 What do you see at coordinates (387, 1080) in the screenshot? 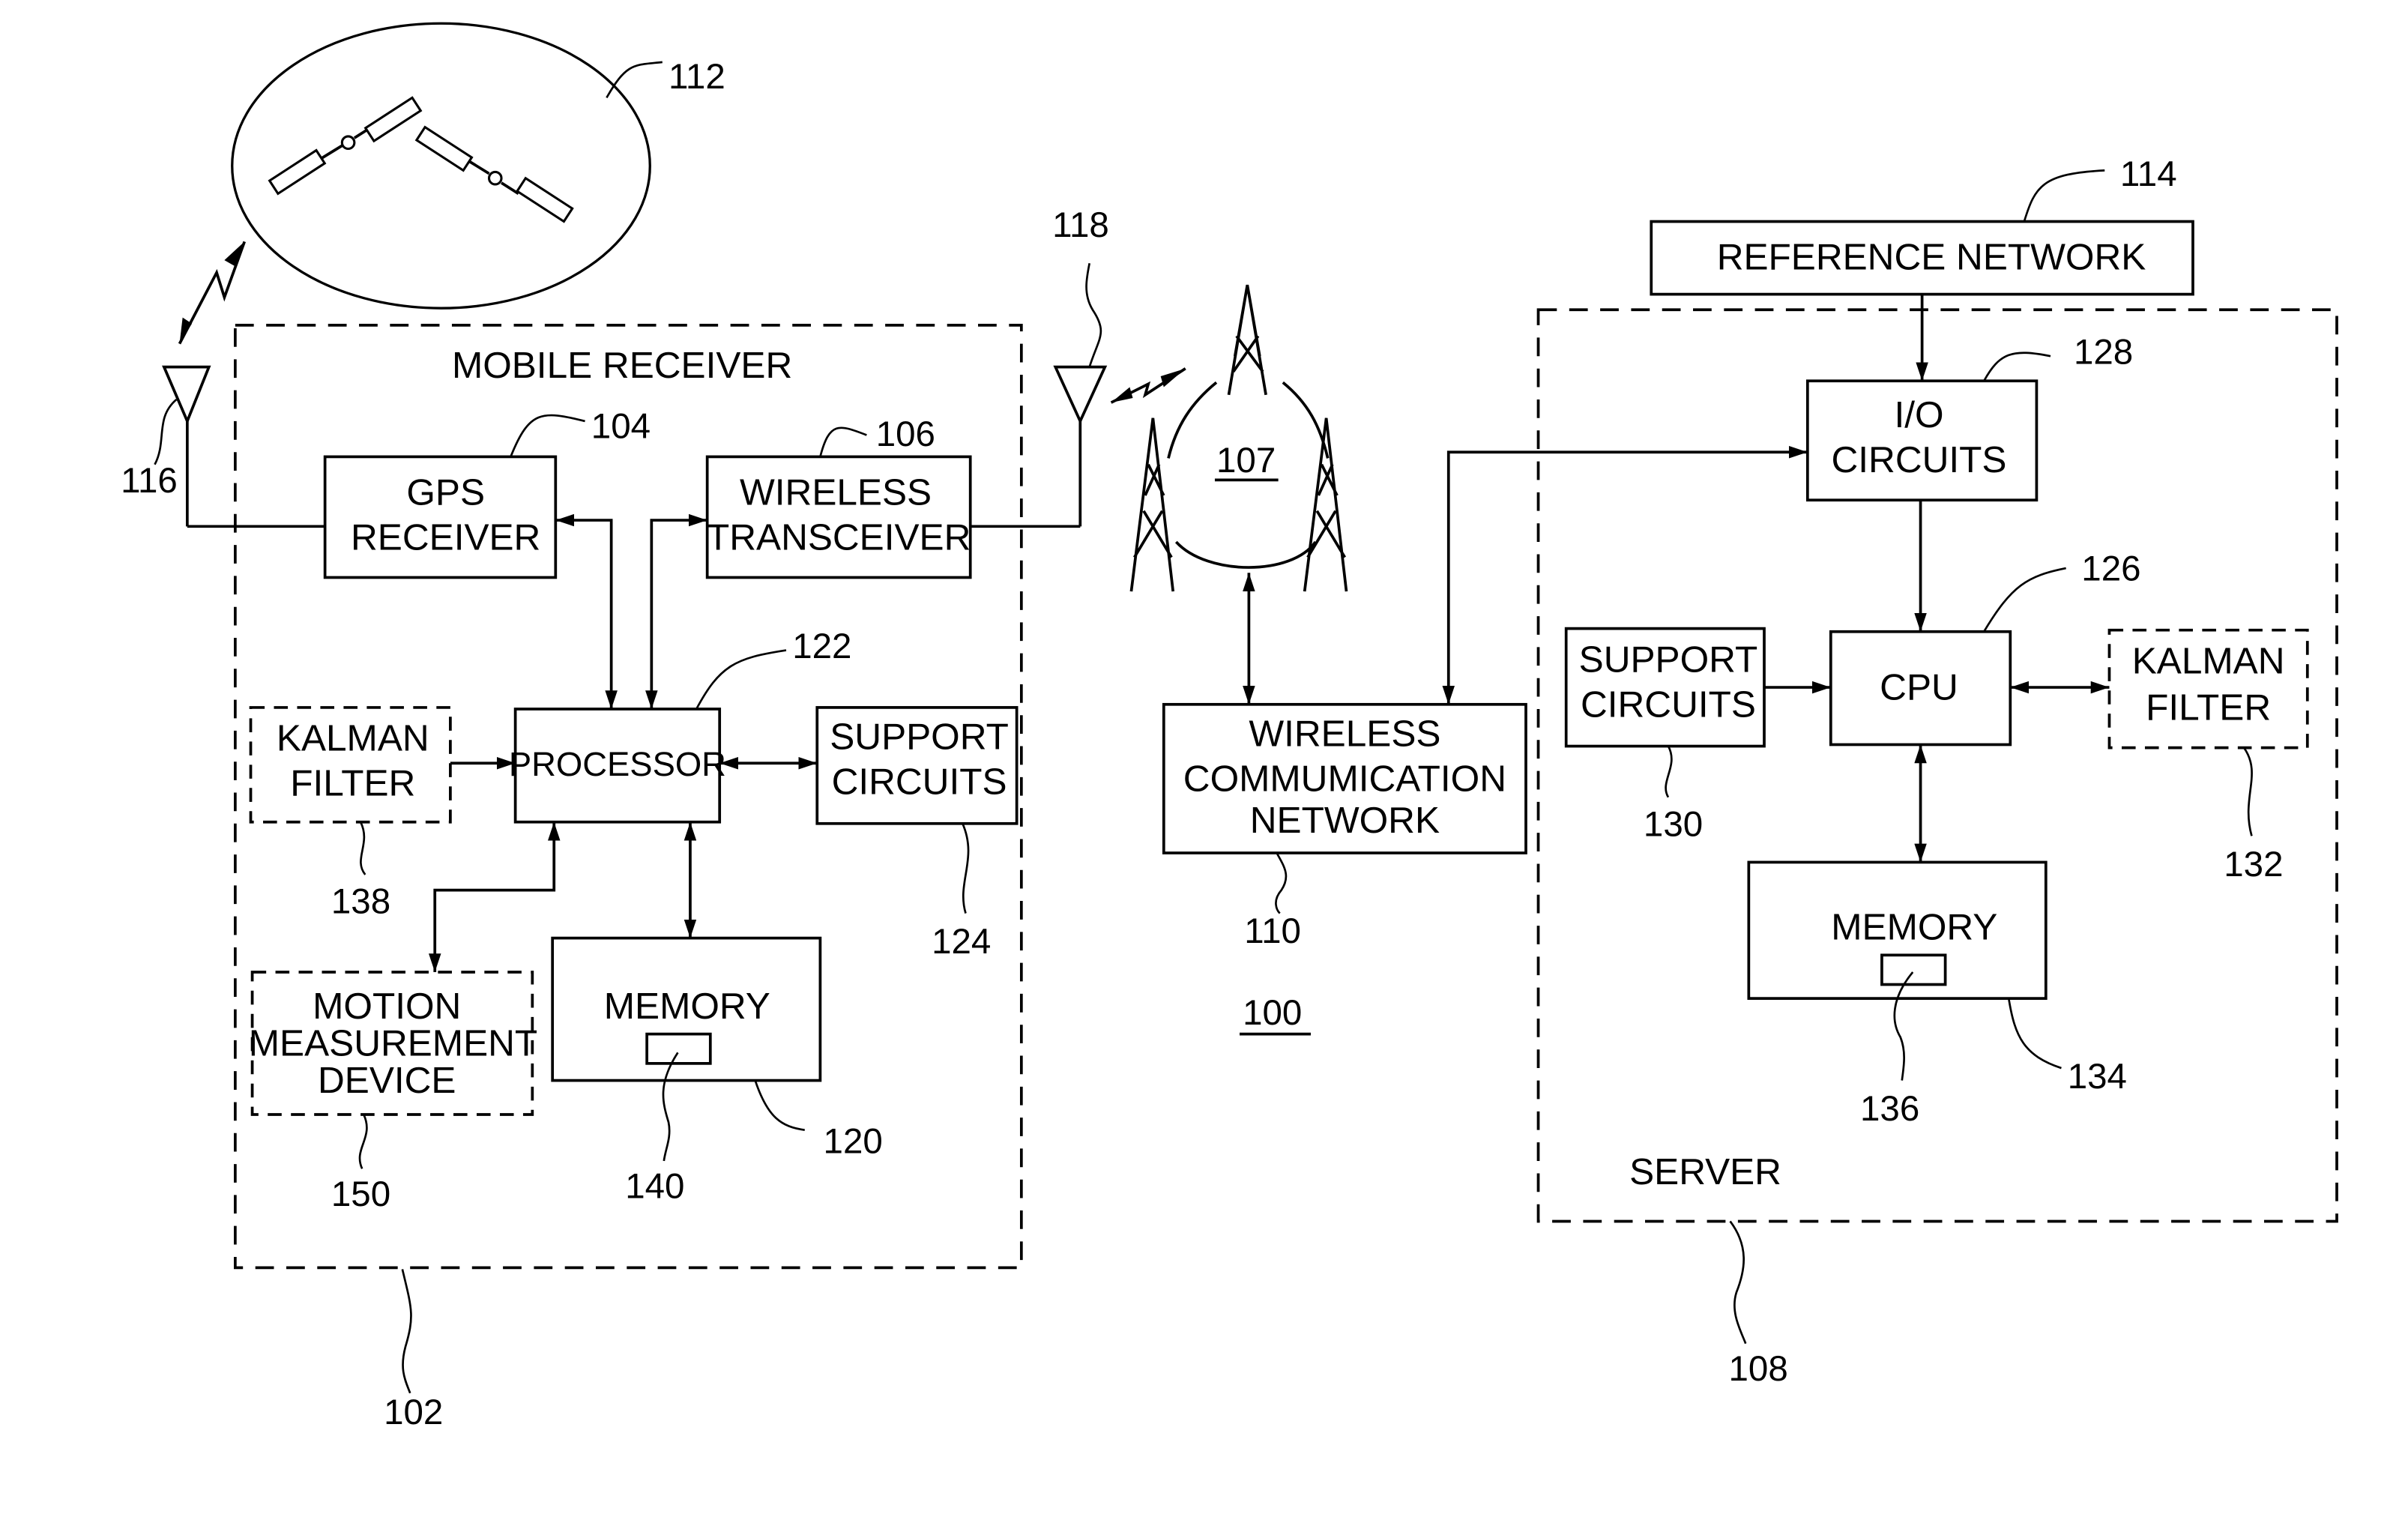
I see `svg-text: DEVICE` at bounding box center [387, 1080].